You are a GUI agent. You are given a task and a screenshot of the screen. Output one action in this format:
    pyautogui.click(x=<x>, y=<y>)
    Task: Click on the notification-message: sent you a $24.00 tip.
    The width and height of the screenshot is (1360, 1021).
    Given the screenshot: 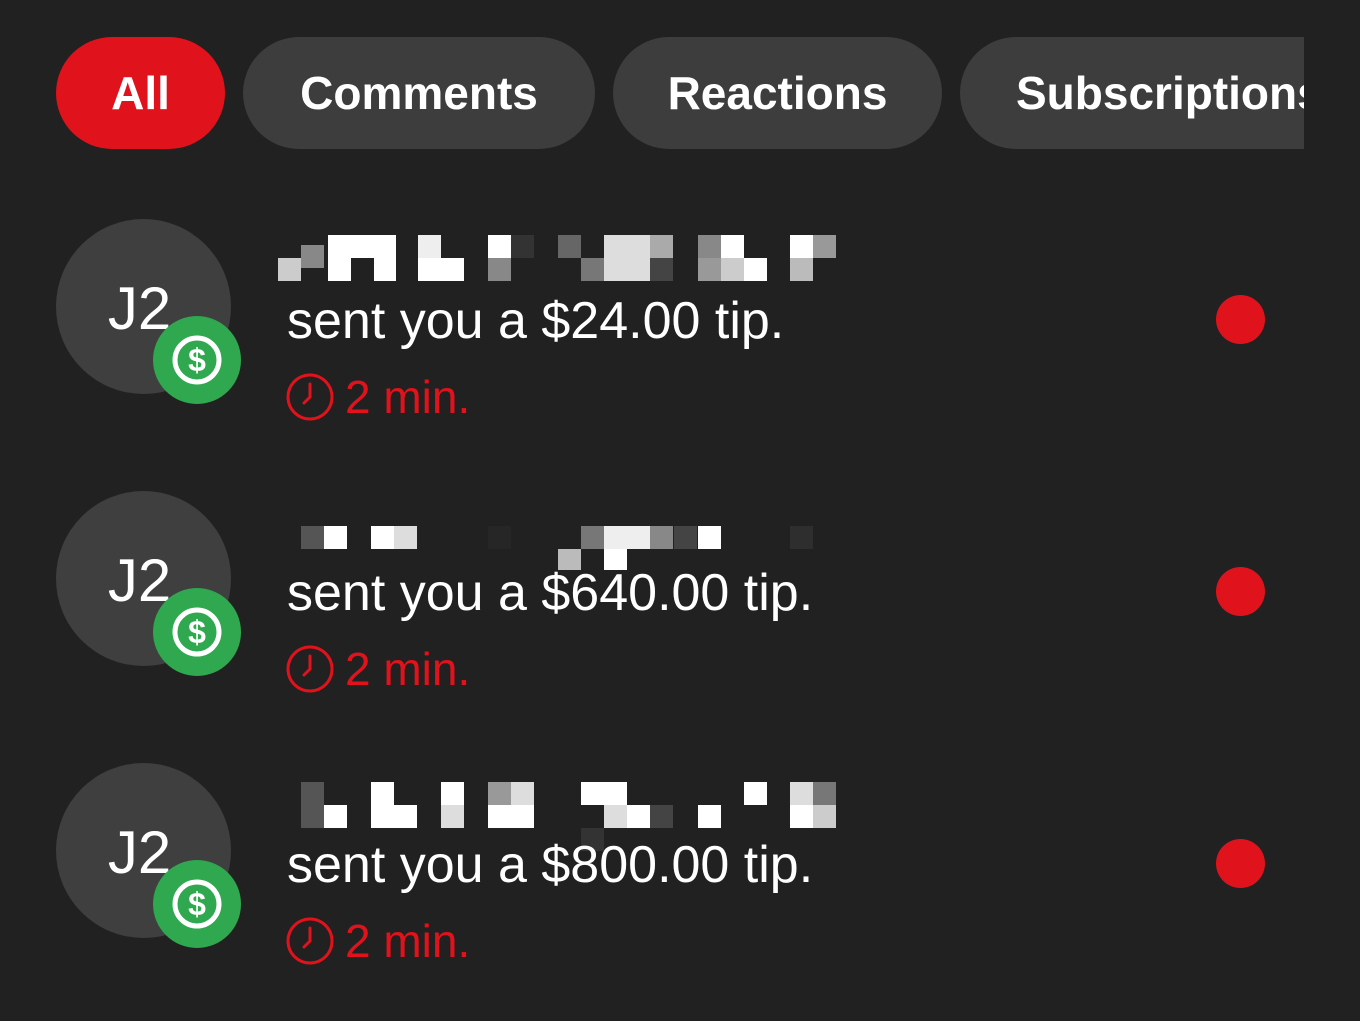 What is the action you would take?
    pyautogui.click(x=536, y=321)
    